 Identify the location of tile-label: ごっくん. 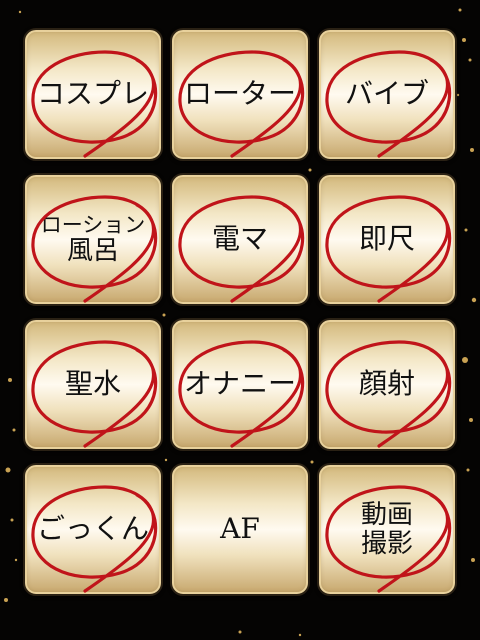
(92, 529).